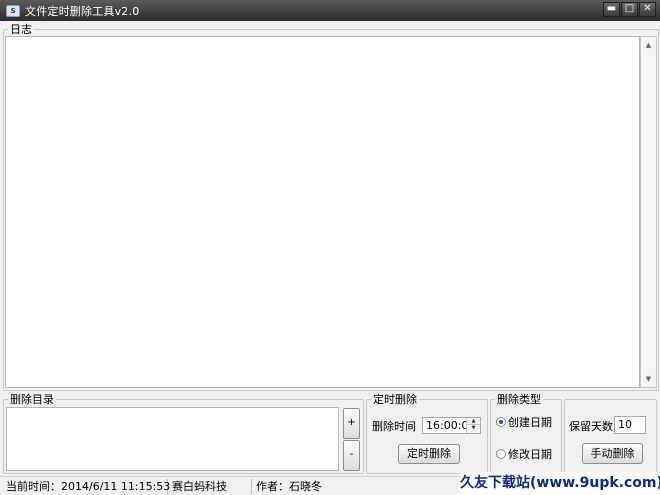 The width and height of the screenshot is (660, 495). What do you see at coordinates (429, 454) in the screenshot?
I see `timed-delete-button: 定时删除` at bounding box center [429, 454].